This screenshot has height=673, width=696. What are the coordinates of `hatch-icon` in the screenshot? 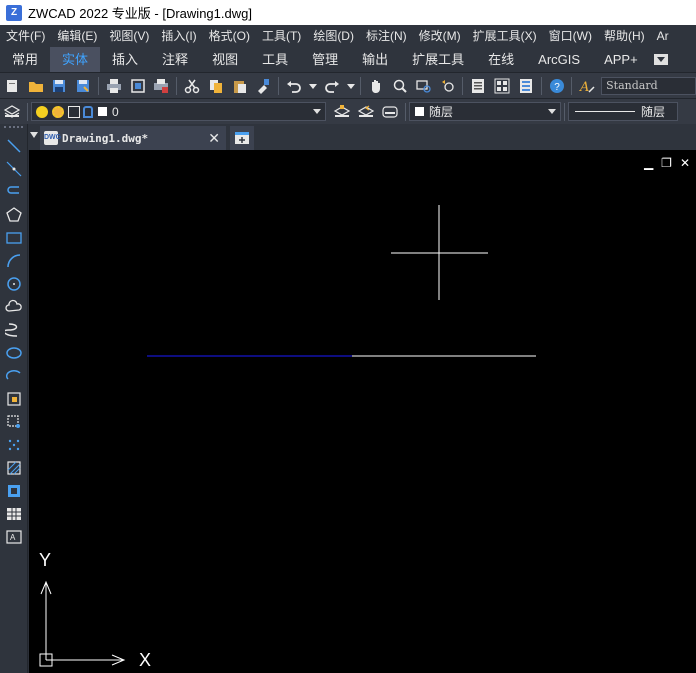 It's located at (14, 467).